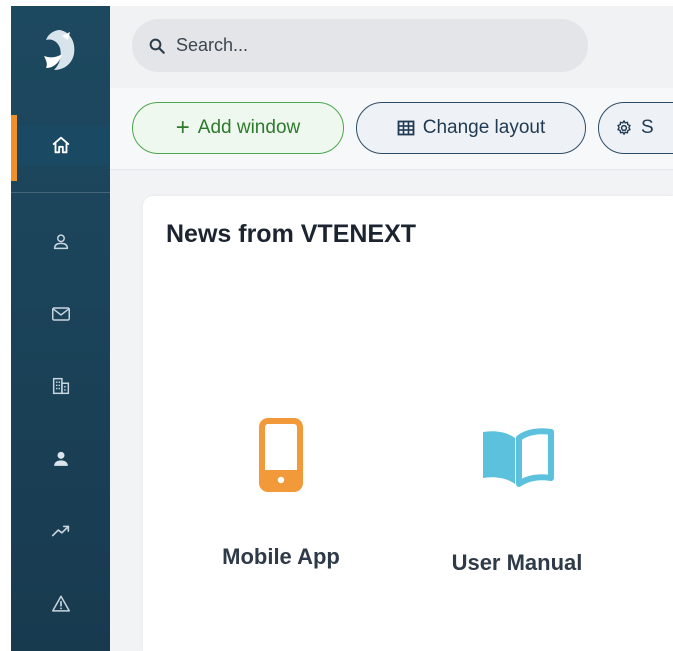  Describe the element at coordinates (624, 127) in the screenshot. I see `gear-icon` at that location.